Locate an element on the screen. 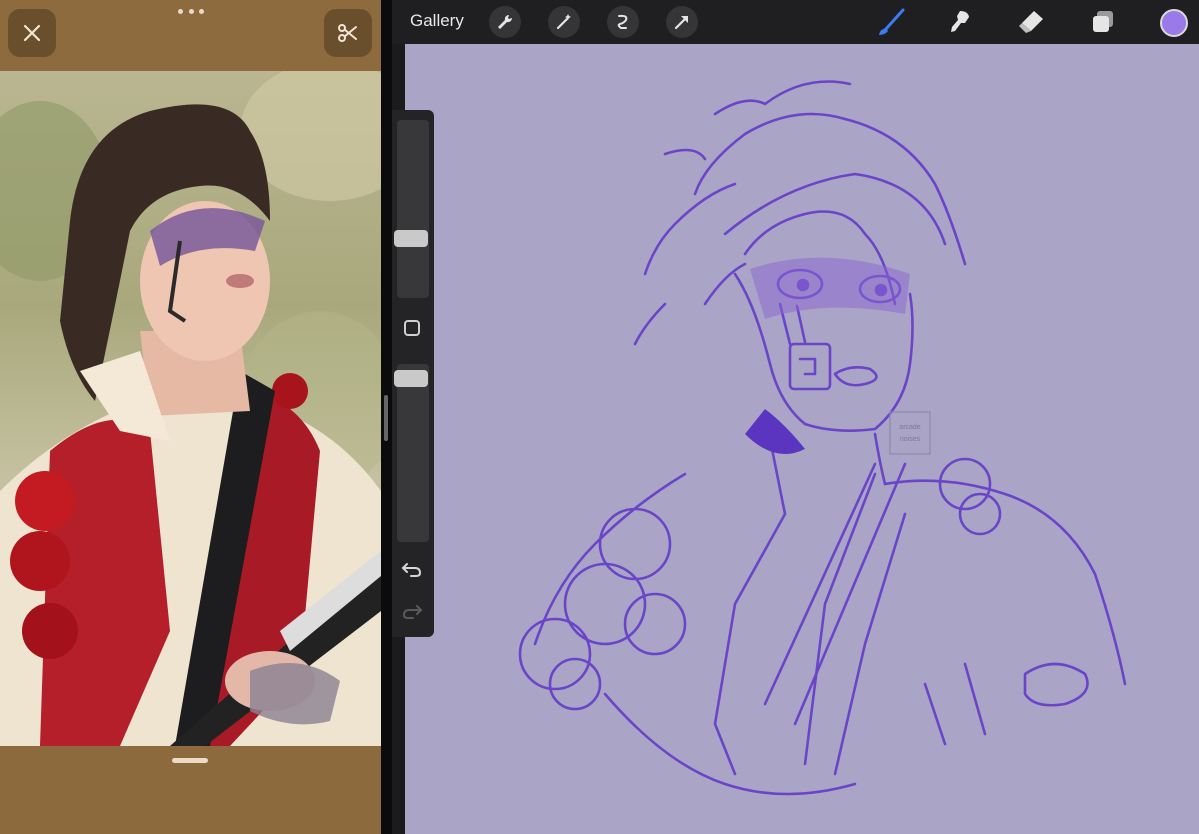  smudge-button is located at coordinates (960, 22).